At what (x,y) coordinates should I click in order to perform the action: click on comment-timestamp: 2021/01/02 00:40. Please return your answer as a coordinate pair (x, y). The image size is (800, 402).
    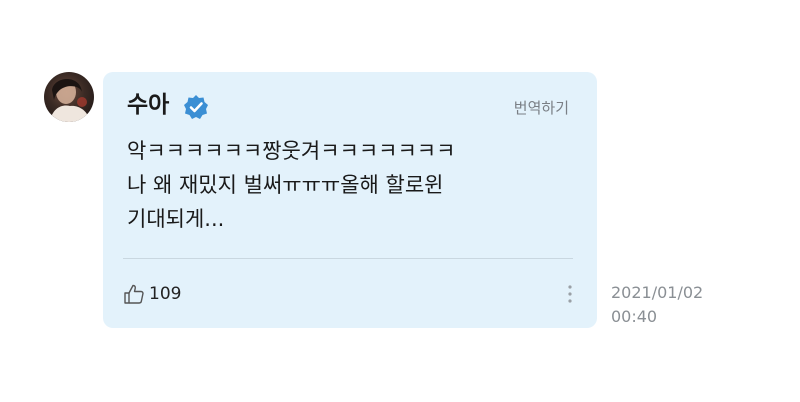
    Looking at the image, I should click on (657, 305).